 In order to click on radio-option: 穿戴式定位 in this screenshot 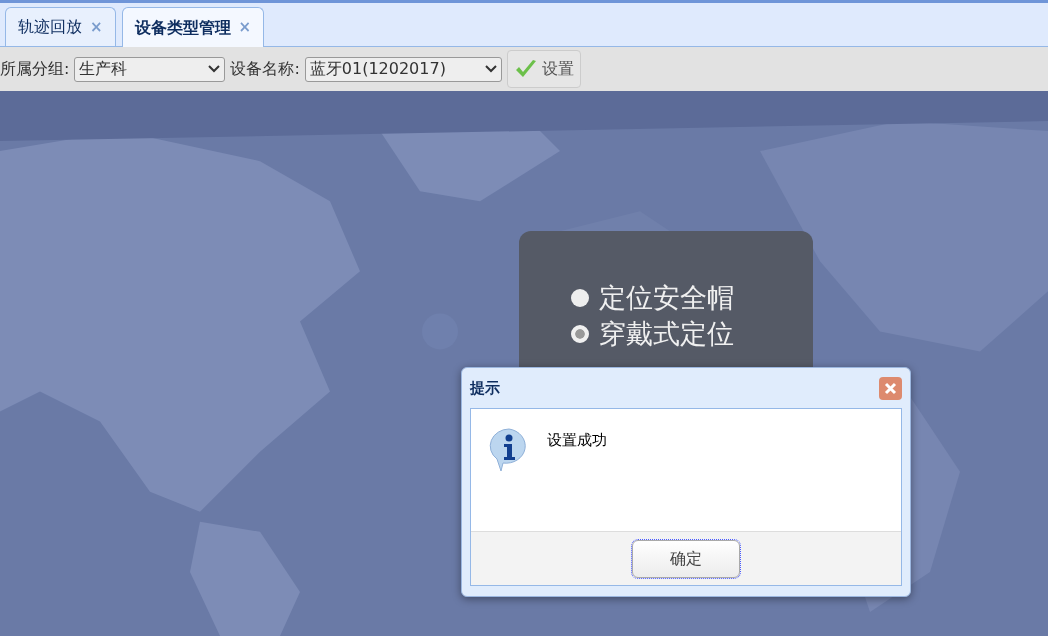, I will do `click(652, 334)`.